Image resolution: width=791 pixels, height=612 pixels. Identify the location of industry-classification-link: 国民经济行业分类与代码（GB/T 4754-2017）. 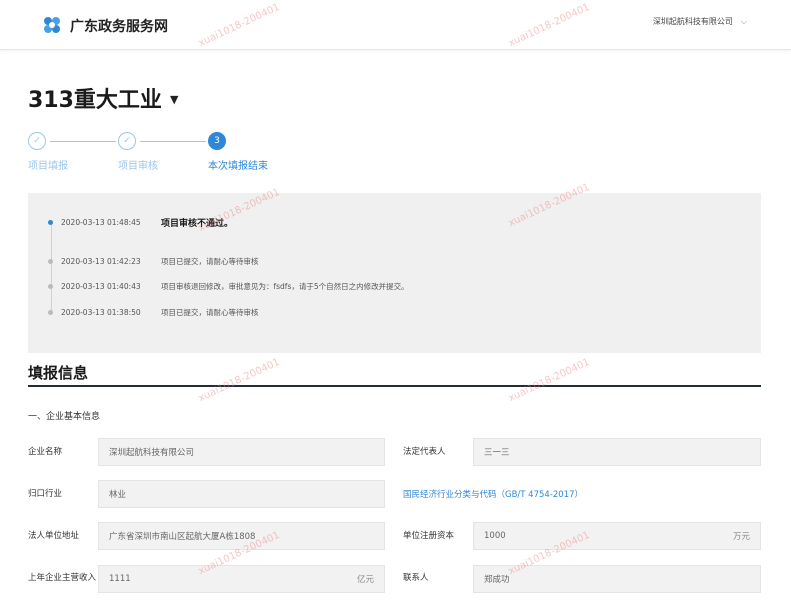
(493, 494).